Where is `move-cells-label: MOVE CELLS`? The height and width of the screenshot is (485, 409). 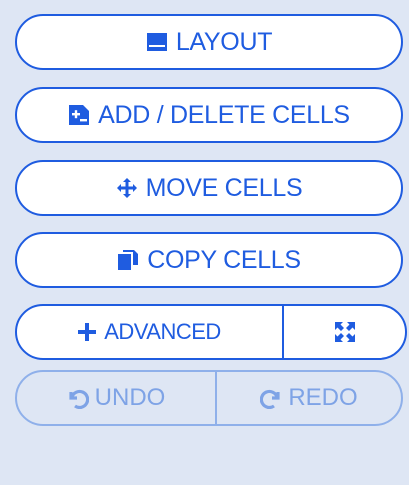 move-cells-label: MOVE CELLS is located at coordinates (224, 187).